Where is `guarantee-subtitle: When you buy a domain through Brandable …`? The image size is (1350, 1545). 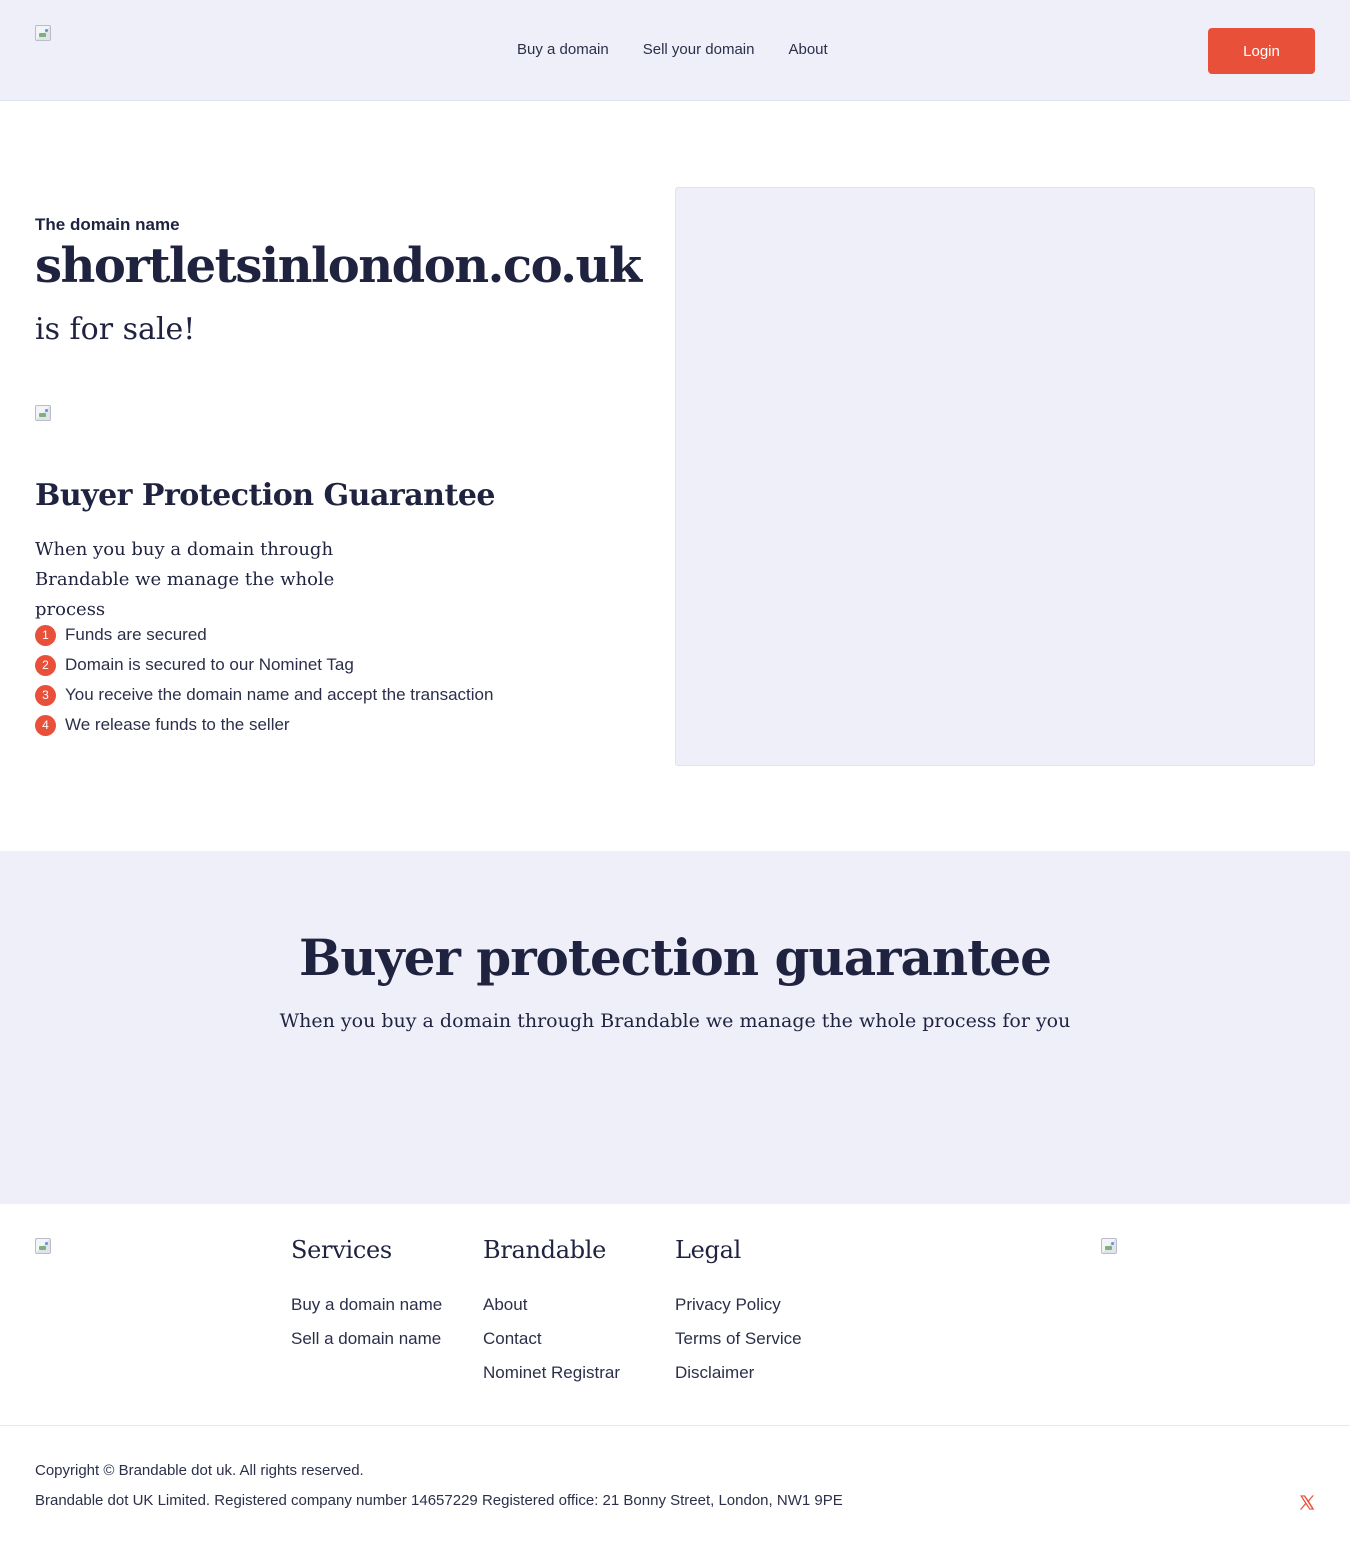 guarantee-subtitle: When you buy a domain through Brandable … is located at coordinates (675, 1021).